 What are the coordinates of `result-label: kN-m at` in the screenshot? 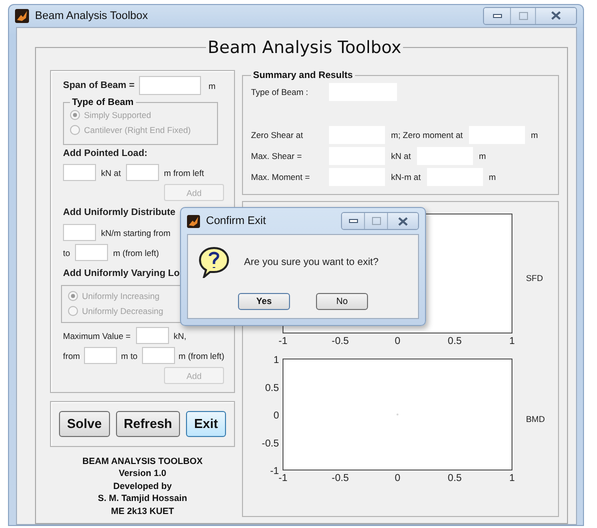 It's located at (406, 177).